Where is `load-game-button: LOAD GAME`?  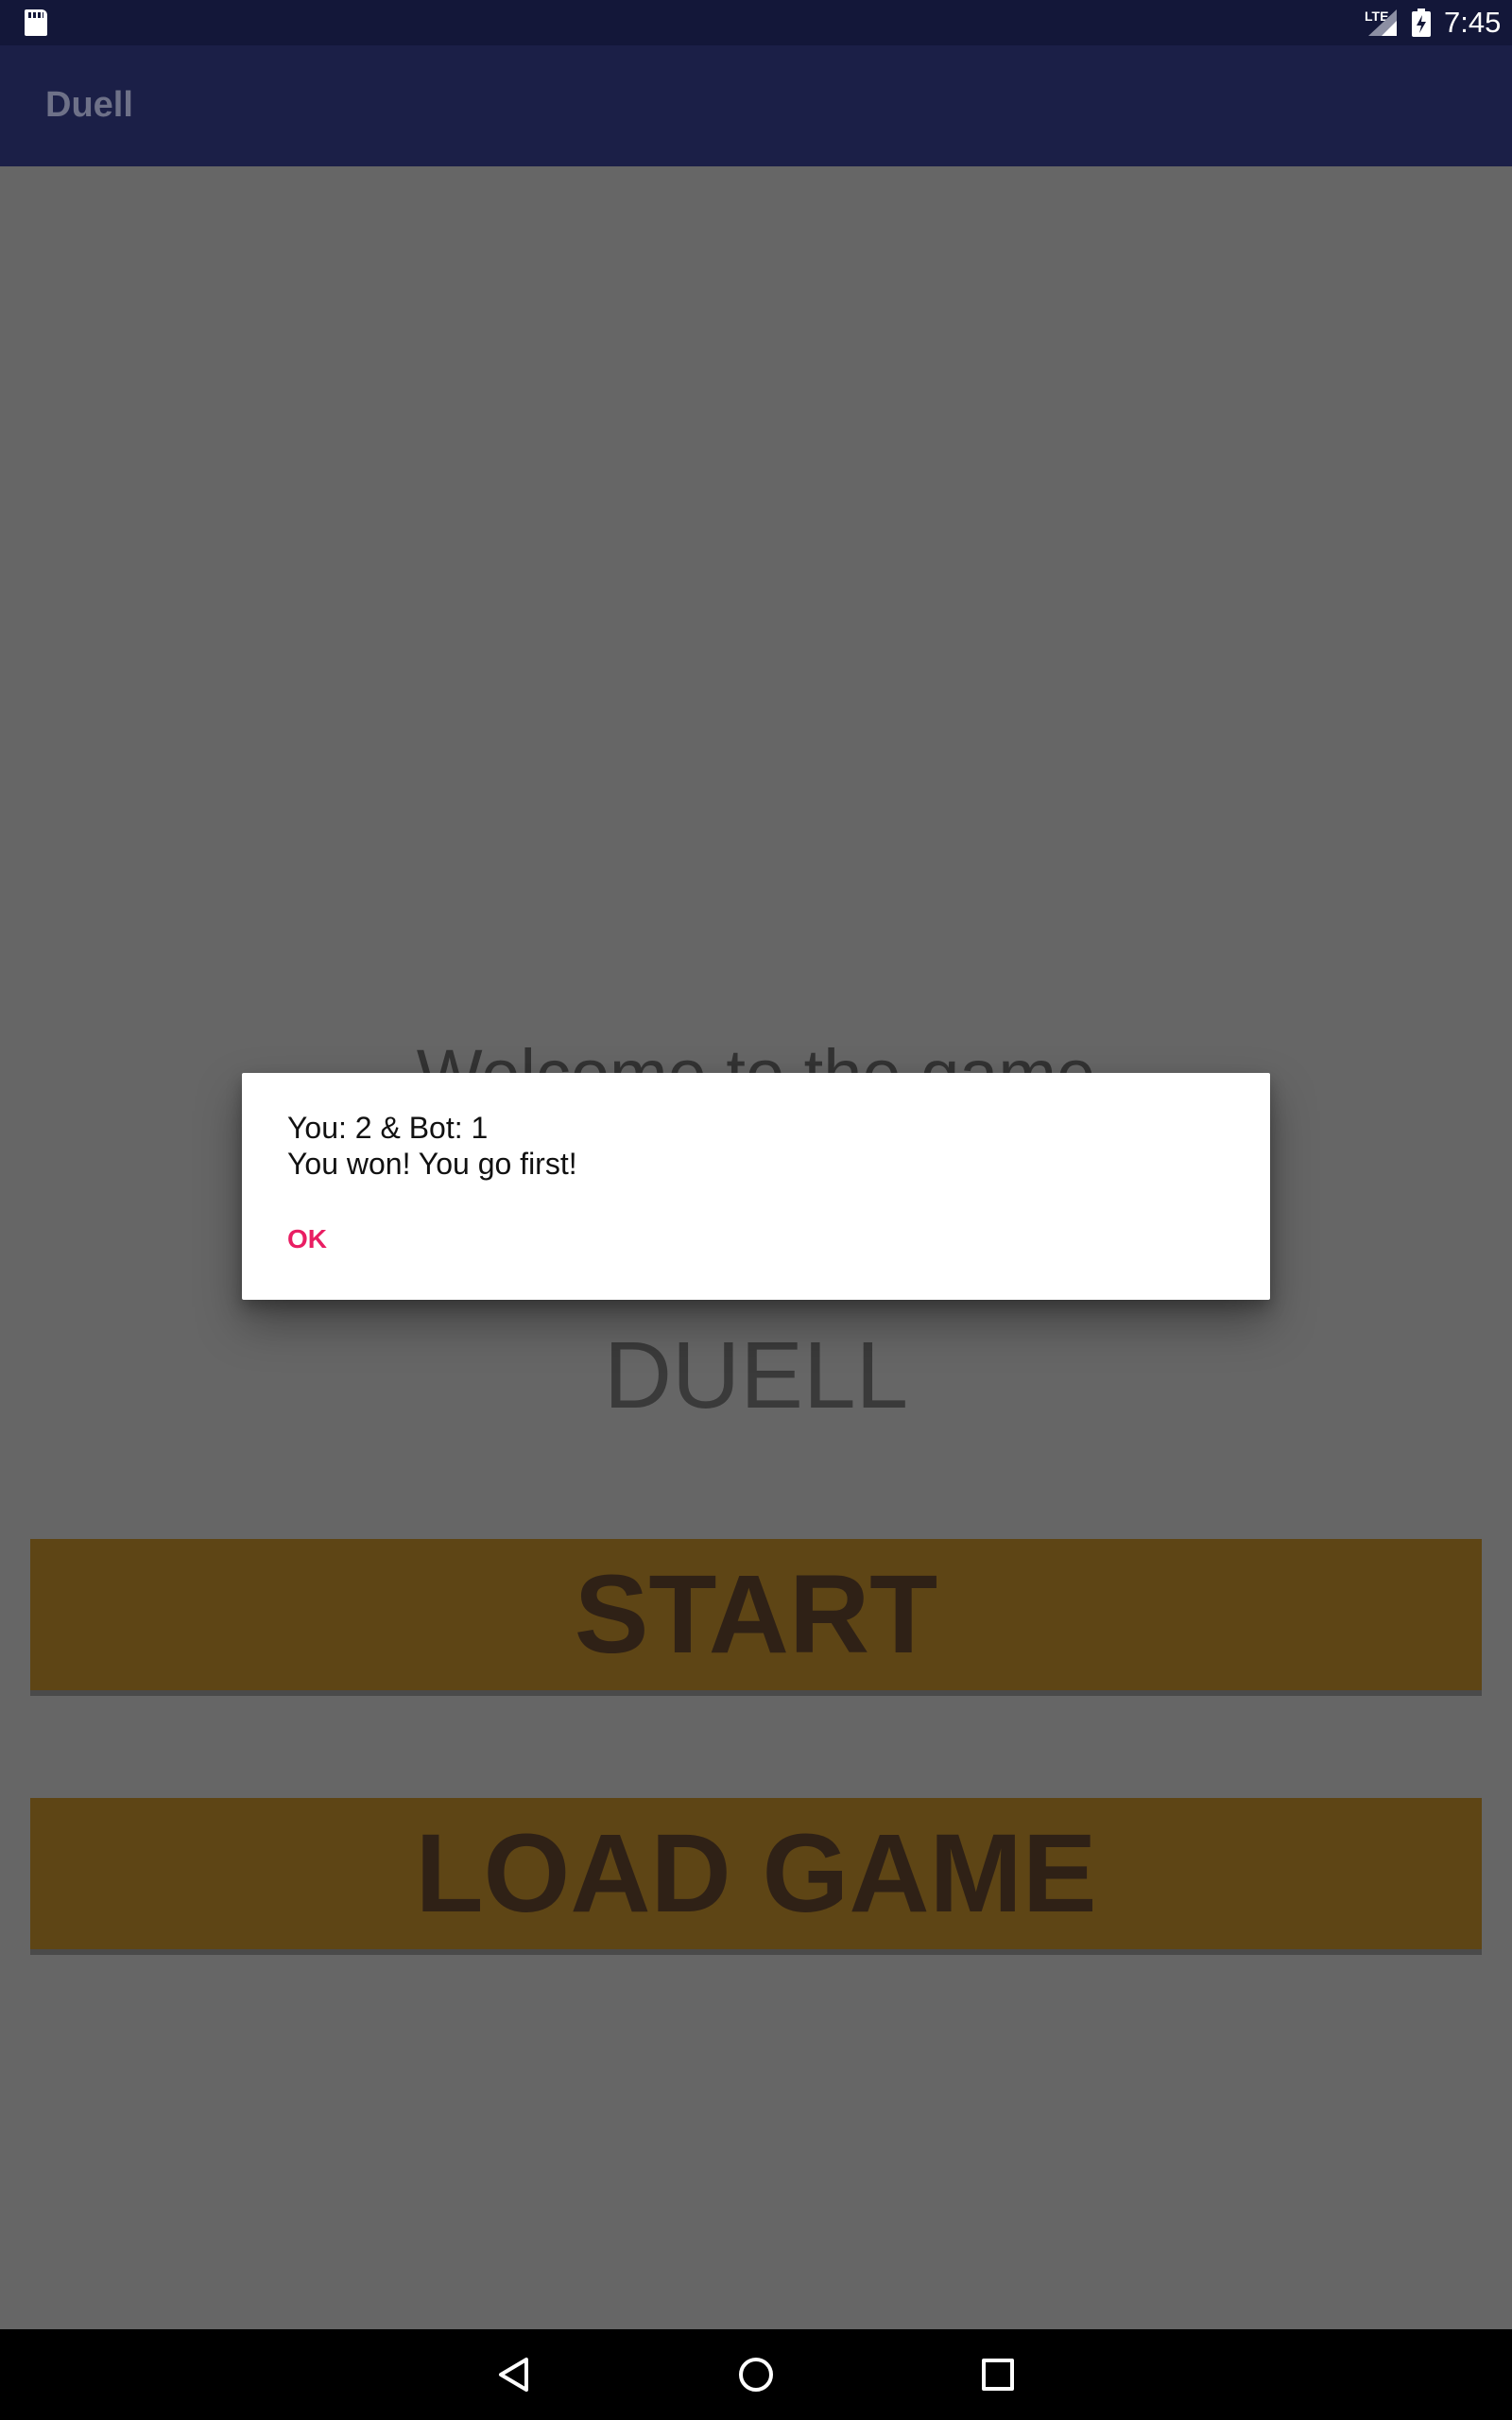 load-game-button: LOAD GAME is located at coordinates (756, 1873).